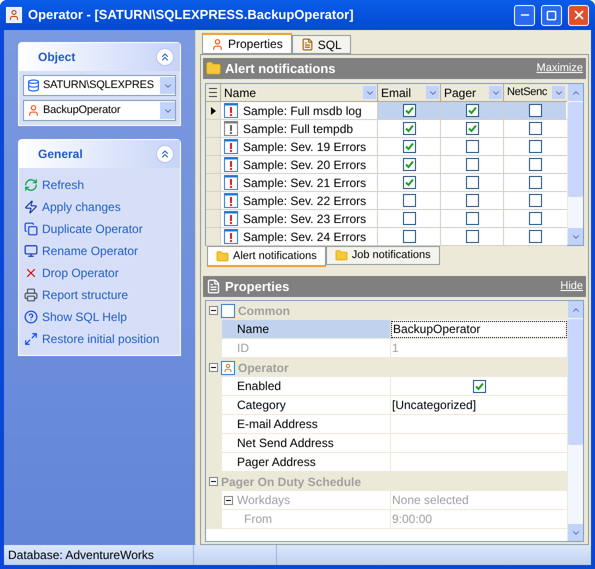  What do you see at coordinates (304, 237) in the screenshot?
I see `table-cell-text: Sample: Sev. 24 Errors` at bounding box center [304, 237].